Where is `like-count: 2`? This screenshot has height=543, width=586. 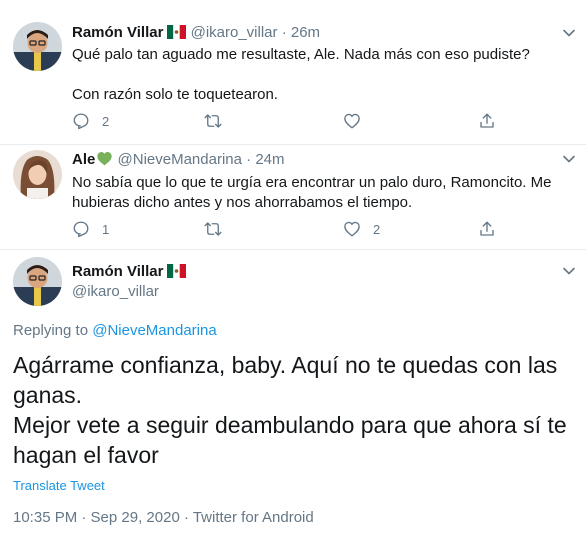
like-count: 2 is located at coordinates (377, 229).